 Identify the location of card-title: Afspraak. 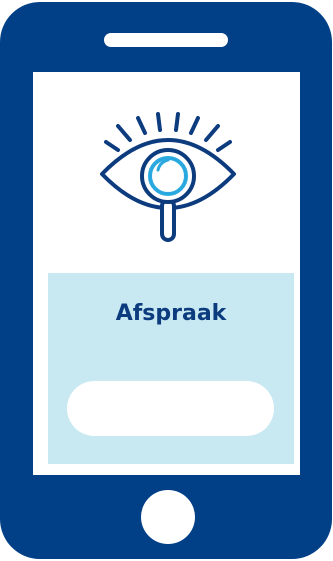
(171, 313).